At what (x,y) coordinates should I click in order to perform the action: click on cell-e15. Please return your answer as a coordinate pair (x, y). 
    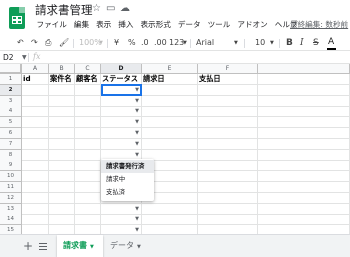
    Looking at the image, I should click on (170, 229).